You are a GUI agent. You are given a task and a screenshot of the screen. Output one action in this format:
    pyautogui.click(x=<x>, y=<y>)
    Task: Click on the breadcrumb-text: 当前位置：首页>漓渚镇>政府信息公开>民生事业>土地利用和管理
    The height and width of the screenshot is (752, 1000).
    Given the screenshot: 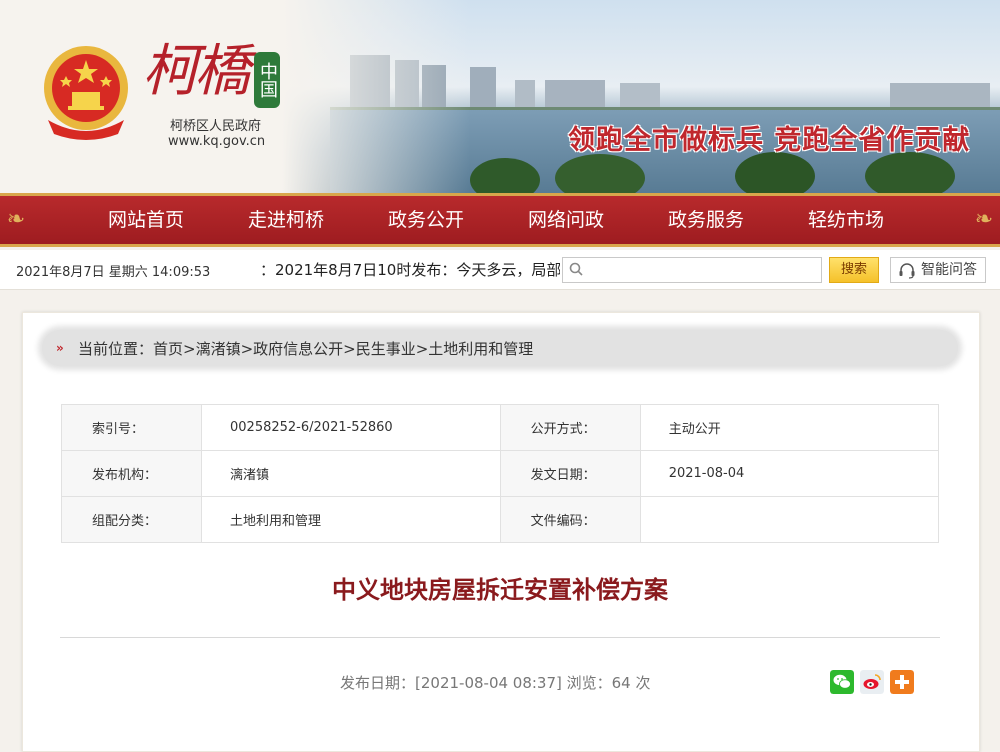 What is the action you would take?
    pyautogui.click(x=305, y=348)
    